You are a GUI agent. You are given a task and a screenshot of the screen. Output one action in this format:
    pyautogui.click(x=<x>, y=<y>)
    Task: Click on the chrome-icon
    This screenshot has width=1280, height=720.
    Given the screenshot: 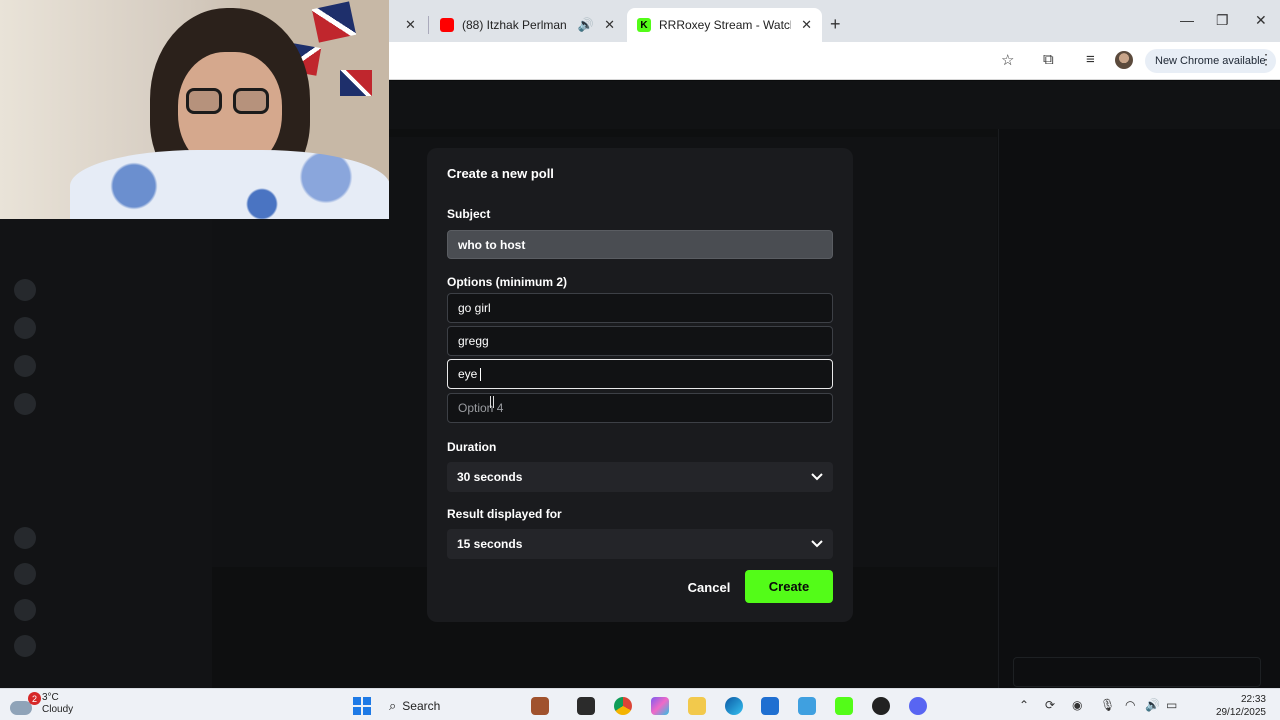 What is the action you would take?
    pyautogui.click(x=623, y=706)
    